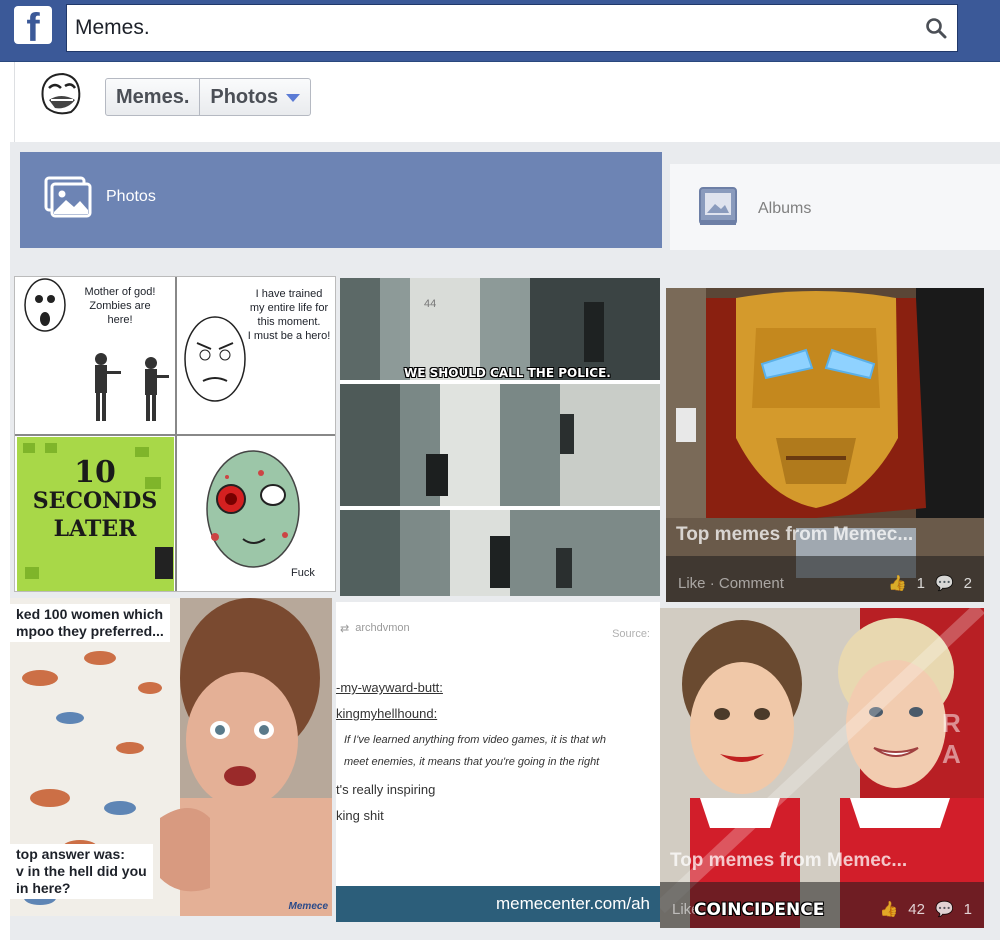  I want to click on tab-albums: Albums, so click(835, 207).